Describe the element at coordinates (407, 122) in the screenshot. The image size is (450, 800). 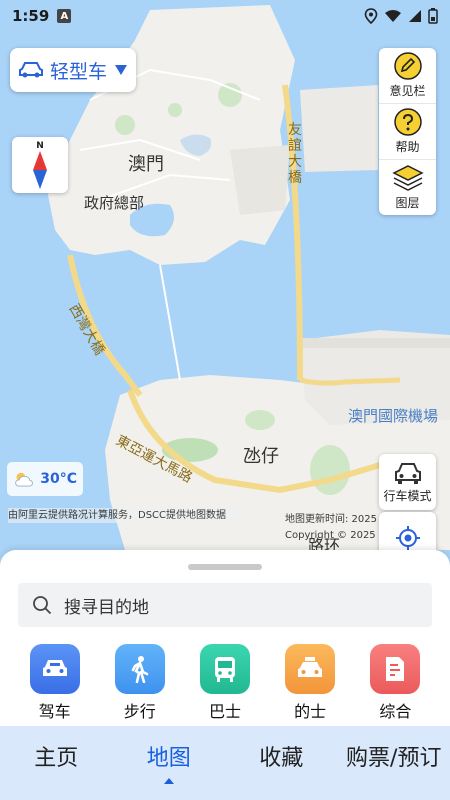
I see `help-icon` at that location.